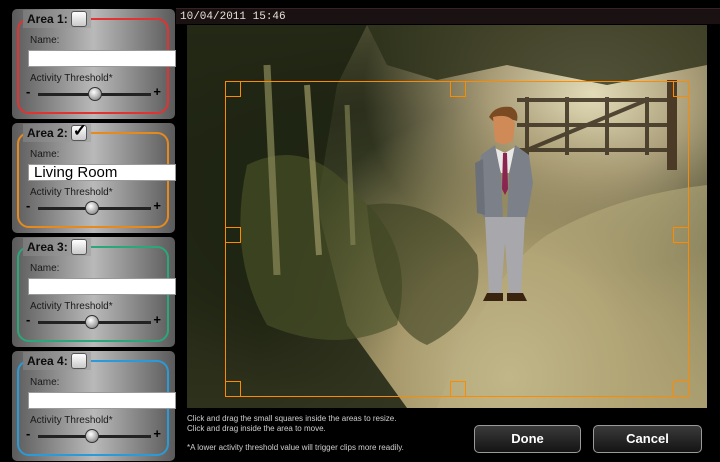 The height and width of the screenshot is (462, 720). Describe the element at coordinates (71, 420) in the screenshot. I see `threshold-label-4: Activity Threshold*` at that location.